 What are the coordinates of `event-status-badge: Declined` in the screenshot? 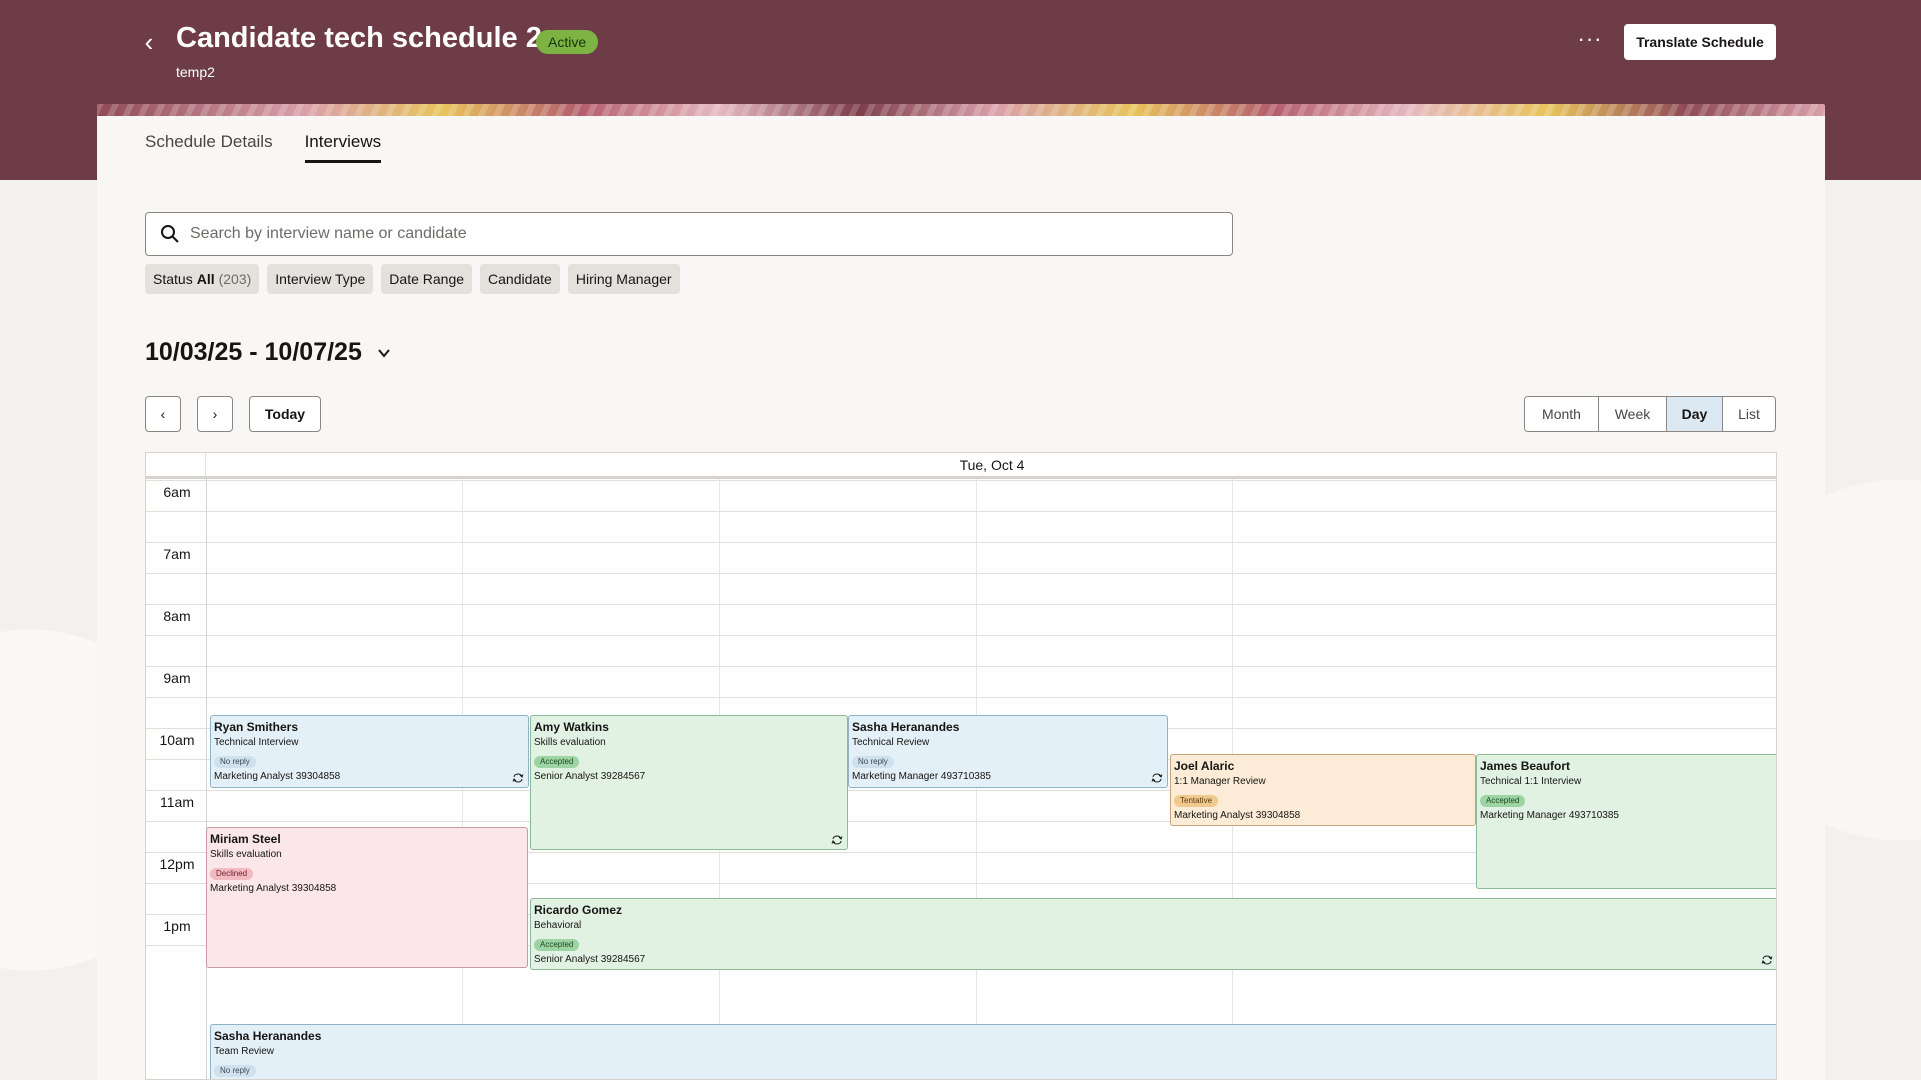 It's located at (232, 874).